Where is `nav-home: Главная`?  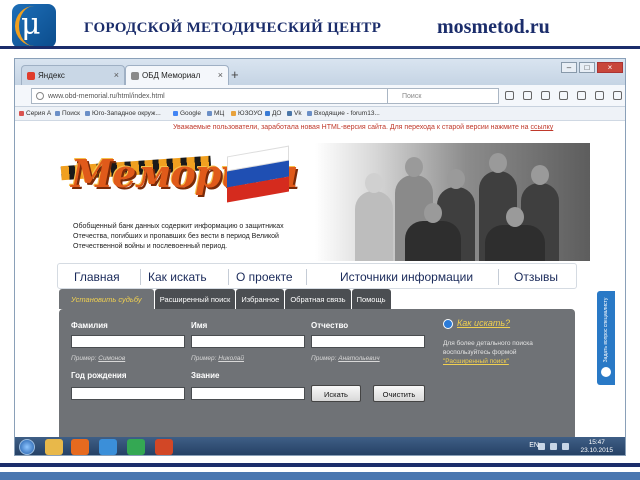
nav-home: Главная is located at coordinates (97, 277).